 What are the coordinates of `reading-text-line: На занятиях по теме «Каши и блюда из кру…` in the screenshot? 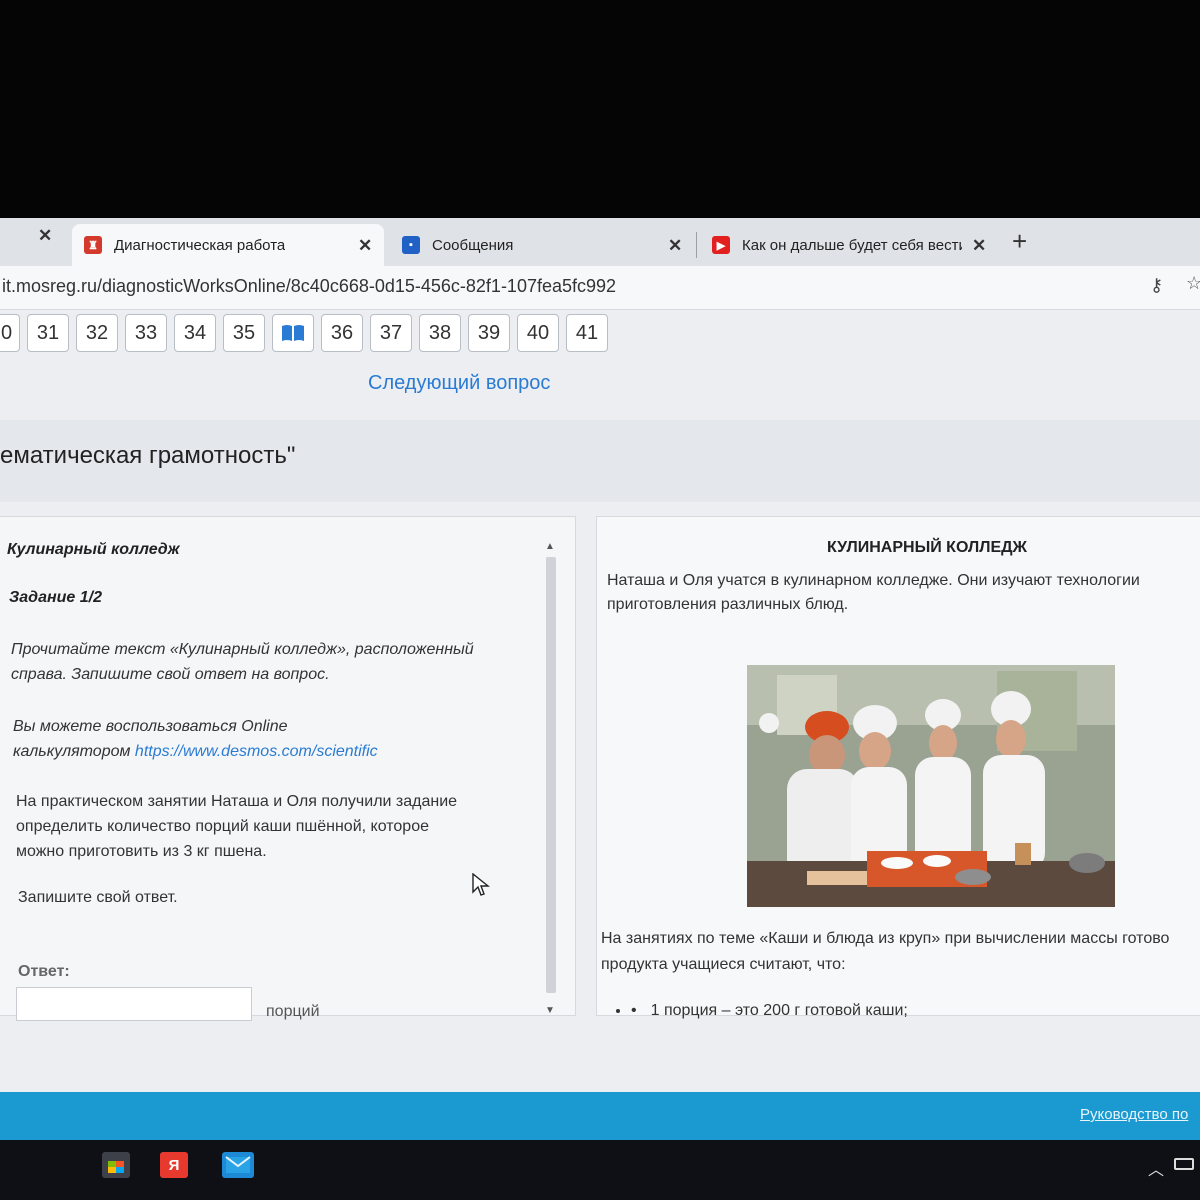 It's located at (885, 938).